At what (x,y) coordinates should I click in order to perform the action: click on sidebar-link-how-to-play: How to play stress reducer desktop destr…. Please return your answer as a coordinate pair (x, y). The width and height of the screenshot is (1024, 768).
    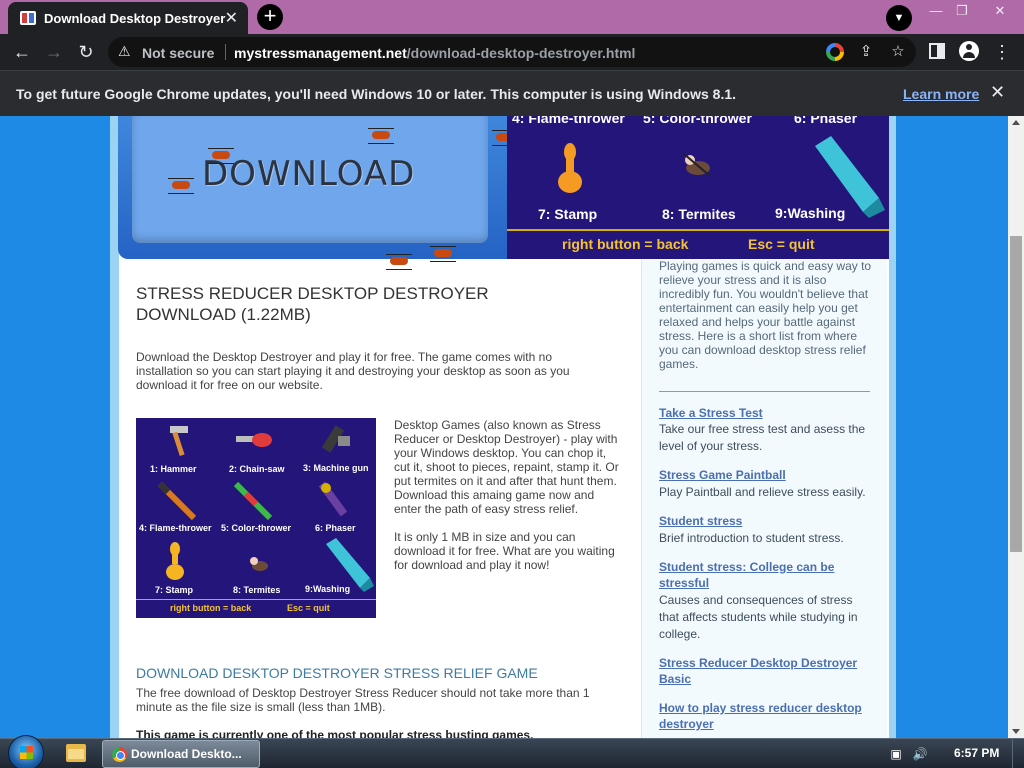
    Looking at the image, I should click on (766, 716).